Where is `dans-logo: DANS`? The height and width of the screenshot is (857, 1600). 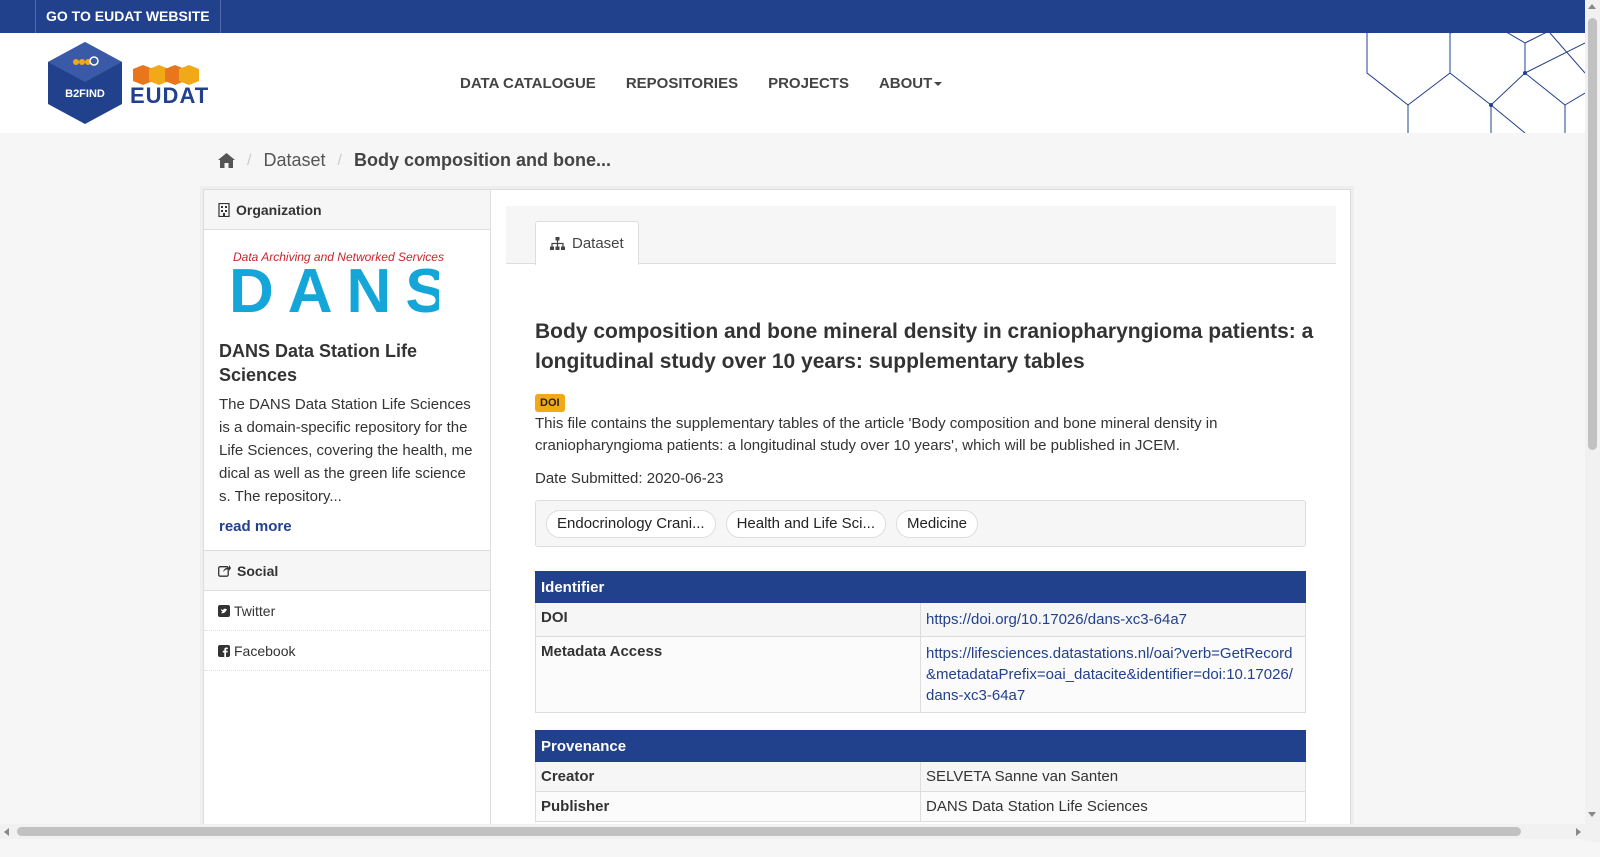
dans-logo: DANS is located at coordinates (338, 291).